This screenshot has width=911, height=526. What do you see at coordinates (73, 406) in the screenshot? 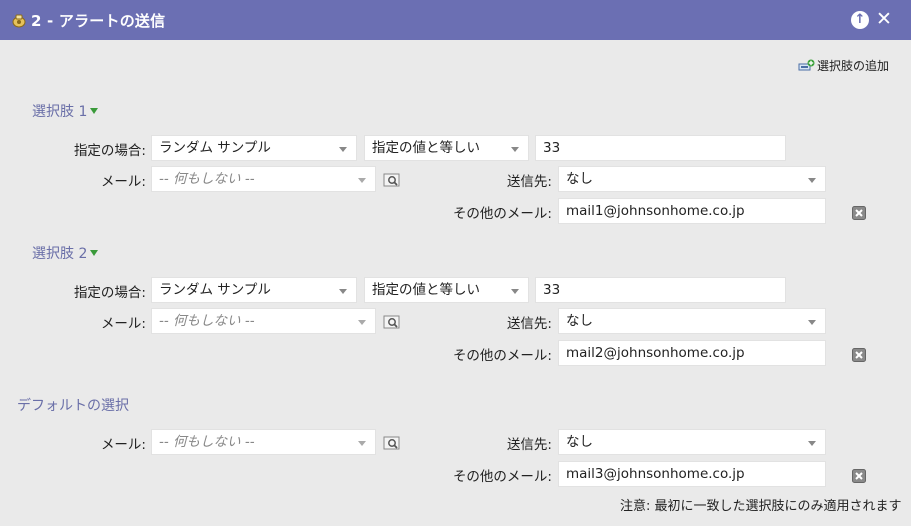
I see `default-choice-title: デフォルトの選択` at bounding box center [73, 406].